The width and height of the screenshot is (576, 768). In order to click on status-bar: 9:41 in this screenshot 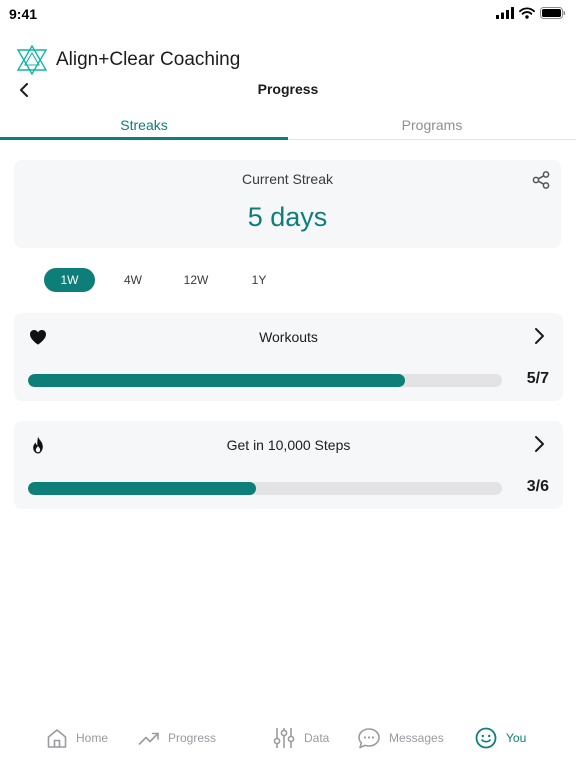, I will do `click(288, 14)`.